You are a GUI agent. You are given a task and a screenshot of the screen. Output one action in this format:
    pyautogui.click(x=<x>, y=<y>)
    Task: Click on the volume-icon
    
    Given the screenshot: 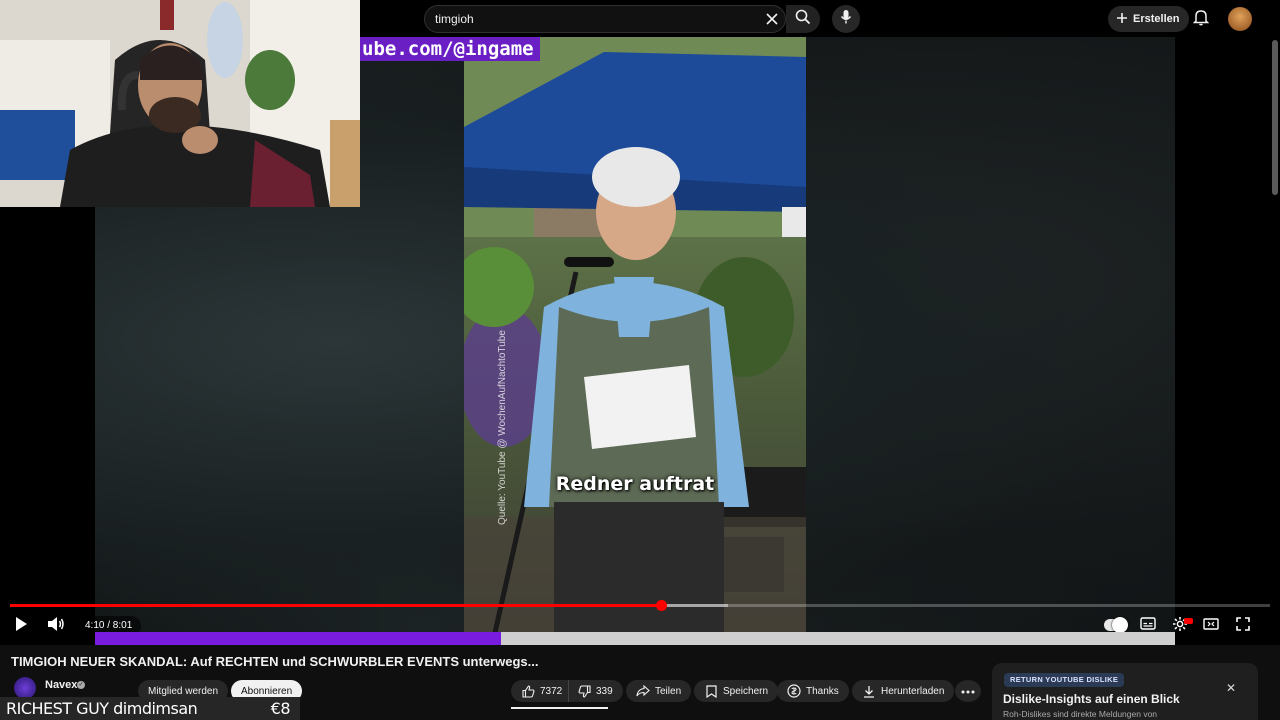 What is the action you would take?
    pyautogui.click(x=56, y=626)
    